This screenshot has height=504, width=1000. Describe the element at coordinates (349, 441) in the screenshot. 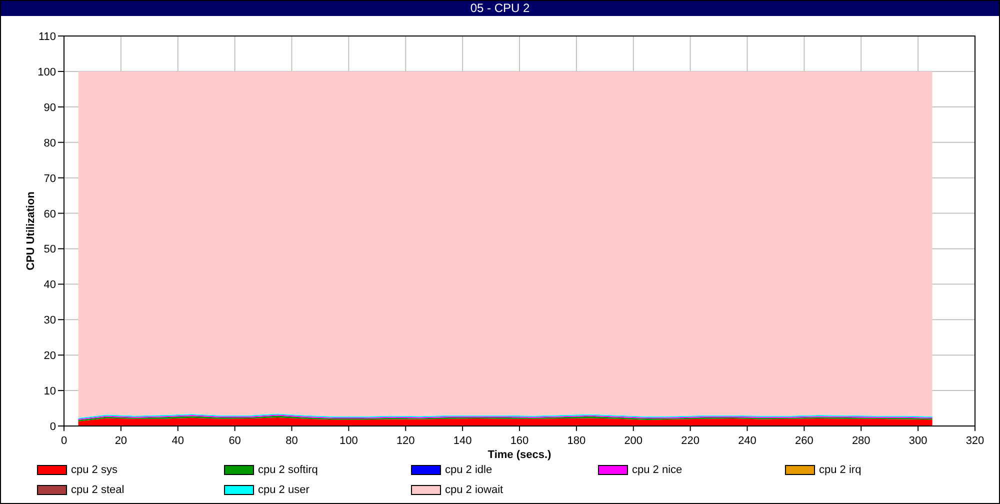

I see `x-tick-label: 100` at that location.